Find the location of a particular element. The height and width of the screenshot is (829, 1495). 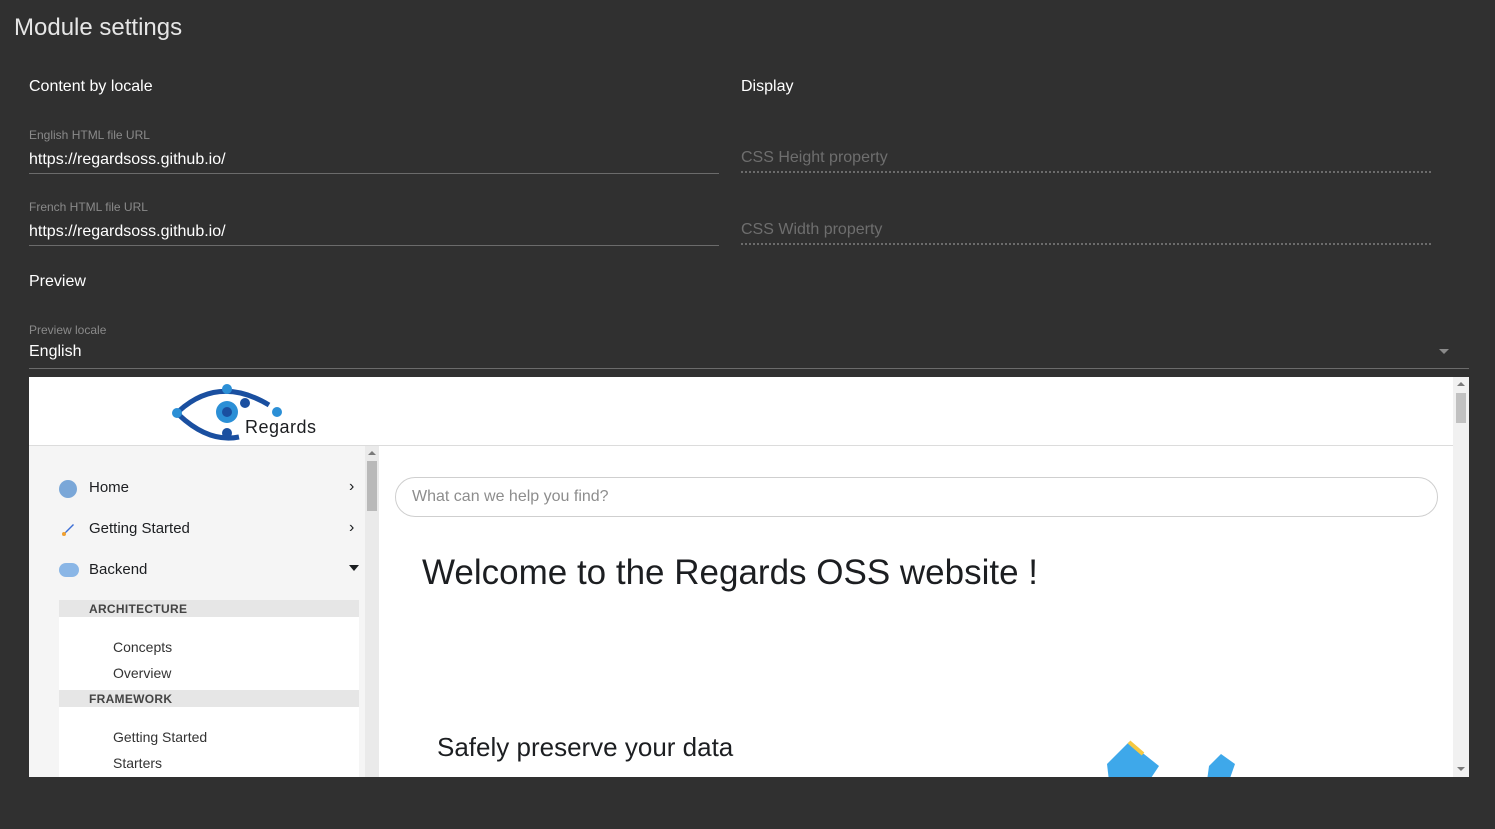

category-architecture: ARCHITECTURE is located at coordinates (209, 608).